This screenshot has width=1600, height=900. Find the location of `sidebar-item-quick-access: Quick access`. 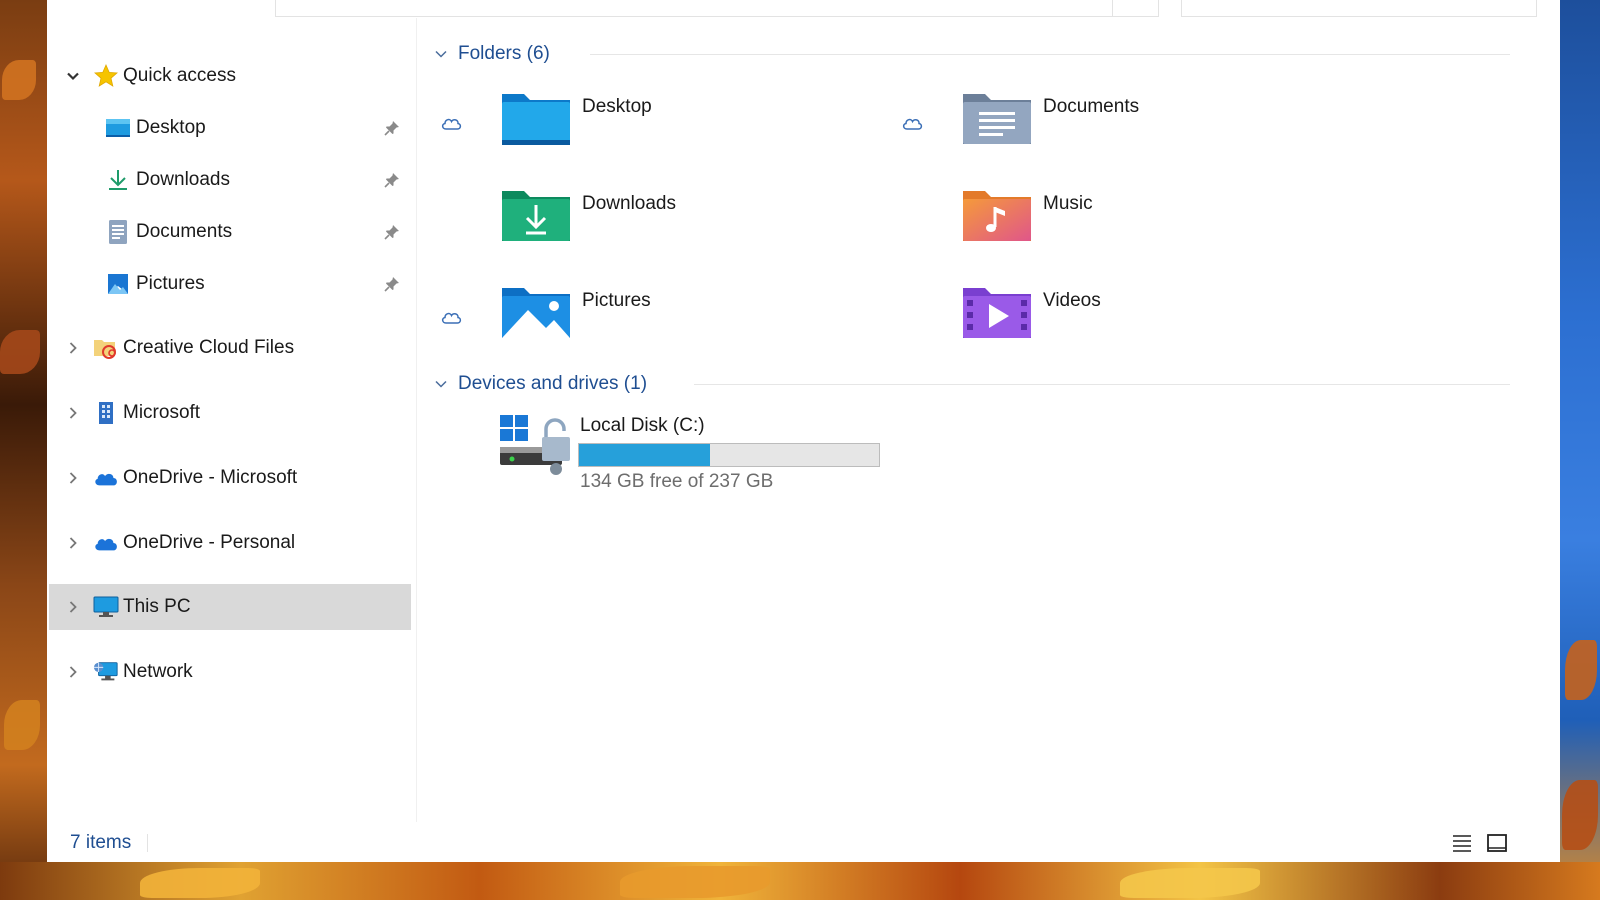

sidebar-item-quick-access: Quick access is located at coordinates (230, 76).